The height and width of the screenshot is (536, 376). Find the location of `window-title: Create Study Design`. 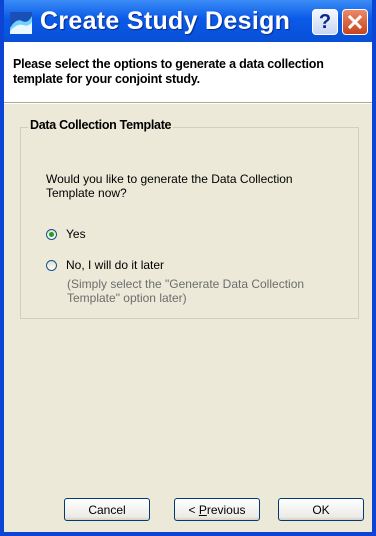

window-title: Create Study Design is located at coordinates (165, 21).